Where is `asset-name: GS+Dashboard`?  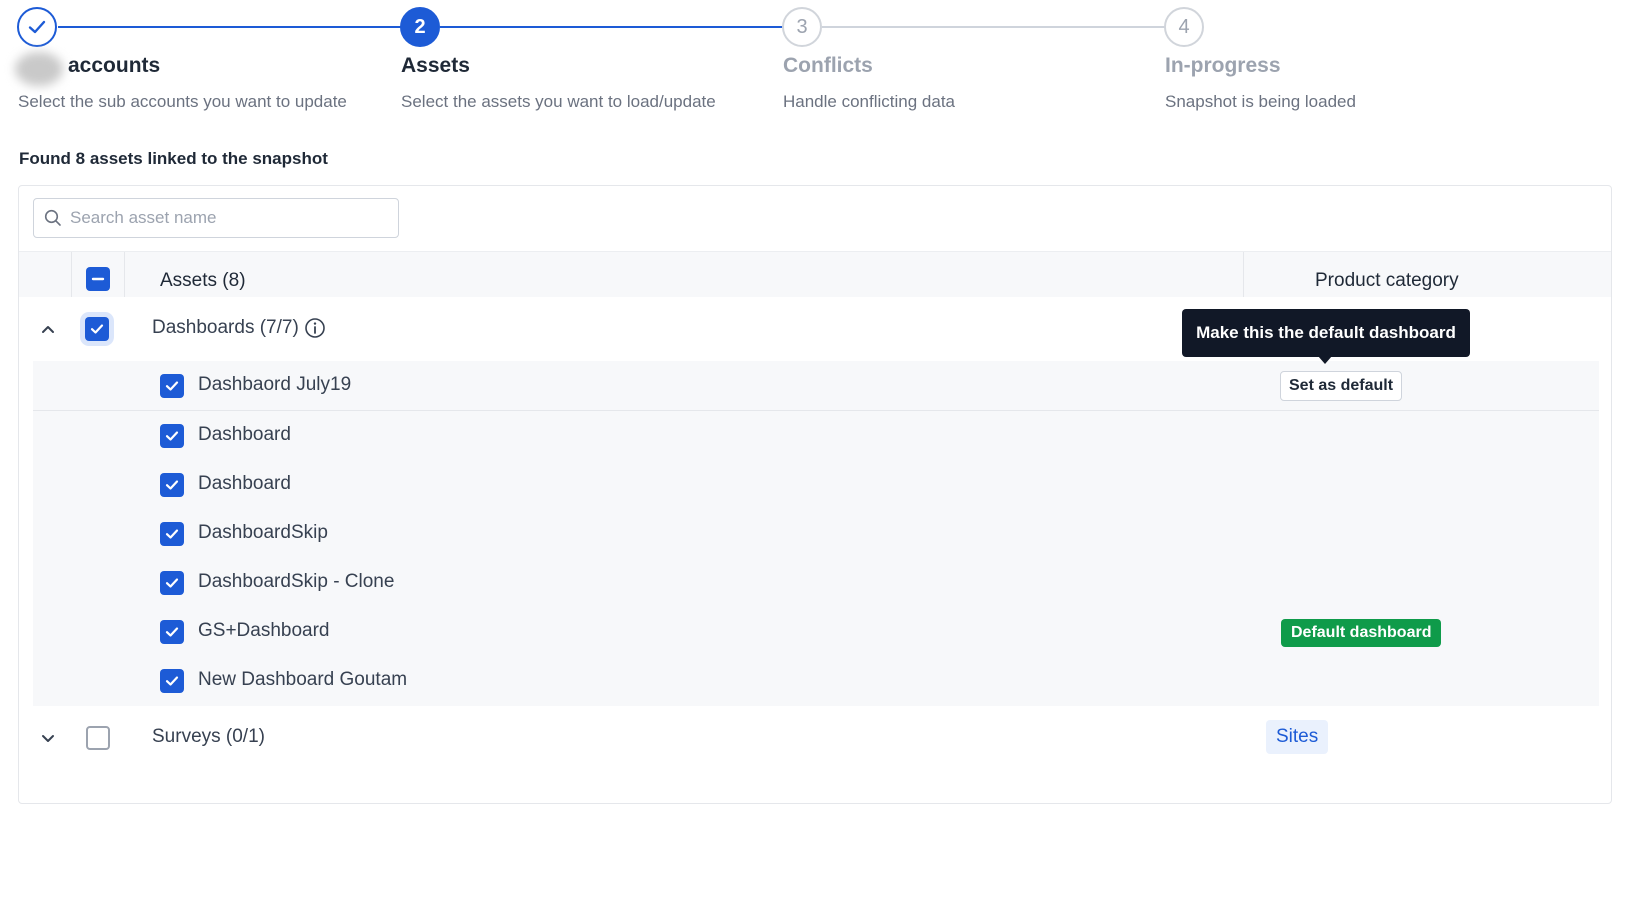 asset-name: GS+Dashboard is located at coordinates (264, 630).